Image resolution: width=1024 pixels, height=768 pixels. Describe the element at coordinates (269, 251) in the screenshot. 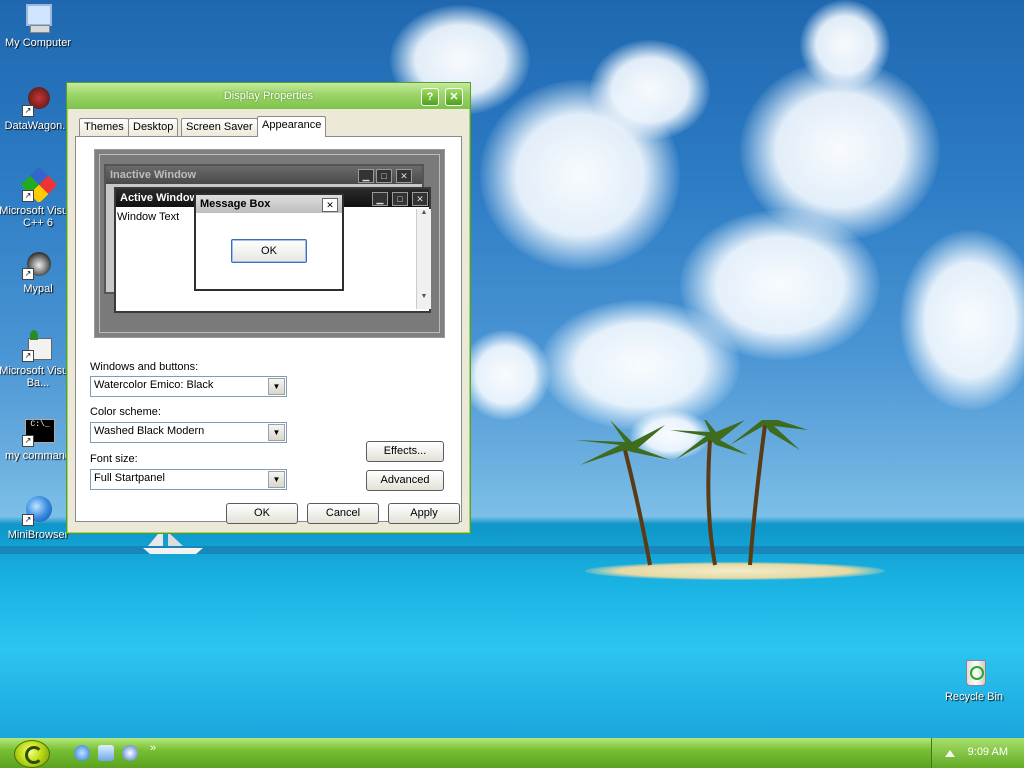

I see `message-box-ok-button: OK` at that location.